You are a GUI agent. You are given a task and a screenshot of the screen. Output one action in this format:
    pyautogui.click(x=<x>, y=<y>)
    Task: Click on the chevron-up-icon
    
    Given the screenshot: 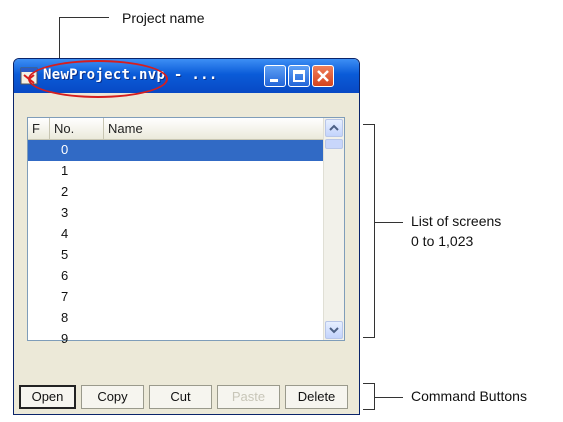 What is the action you would take?
    pyautogui.click(x=334, y=127)
    